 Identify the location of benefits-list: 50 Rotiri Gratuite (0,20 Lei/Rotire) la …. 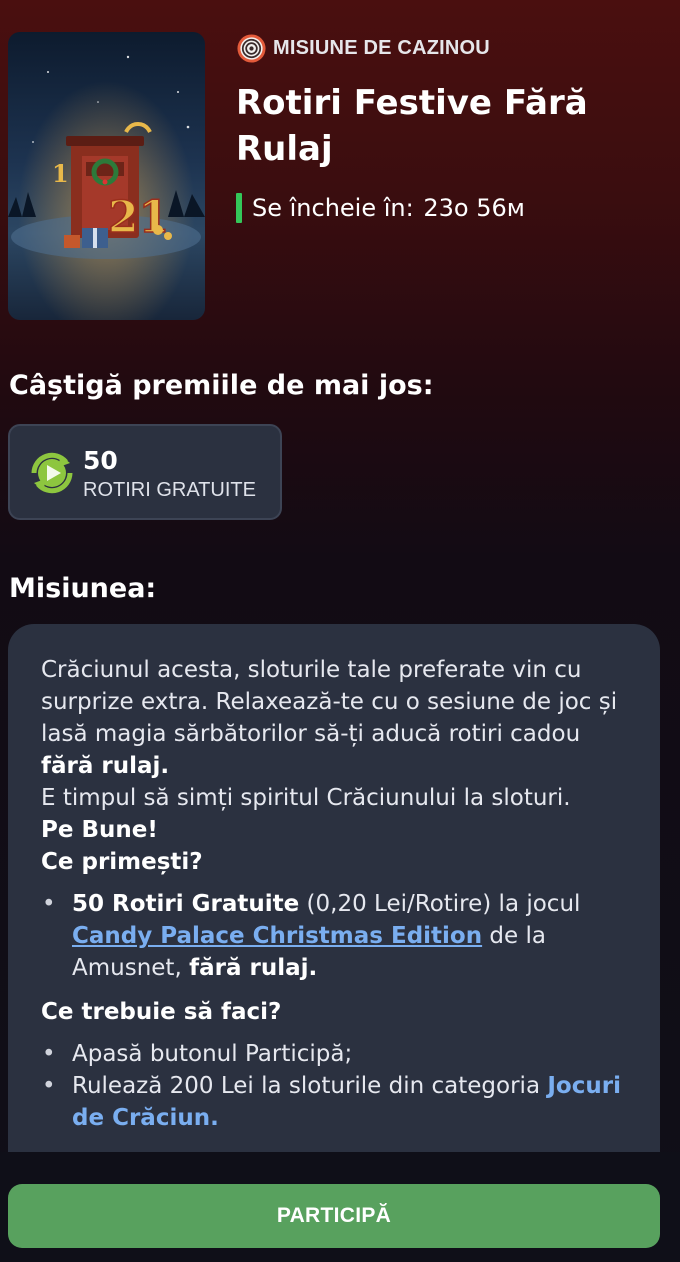
(338, 936).